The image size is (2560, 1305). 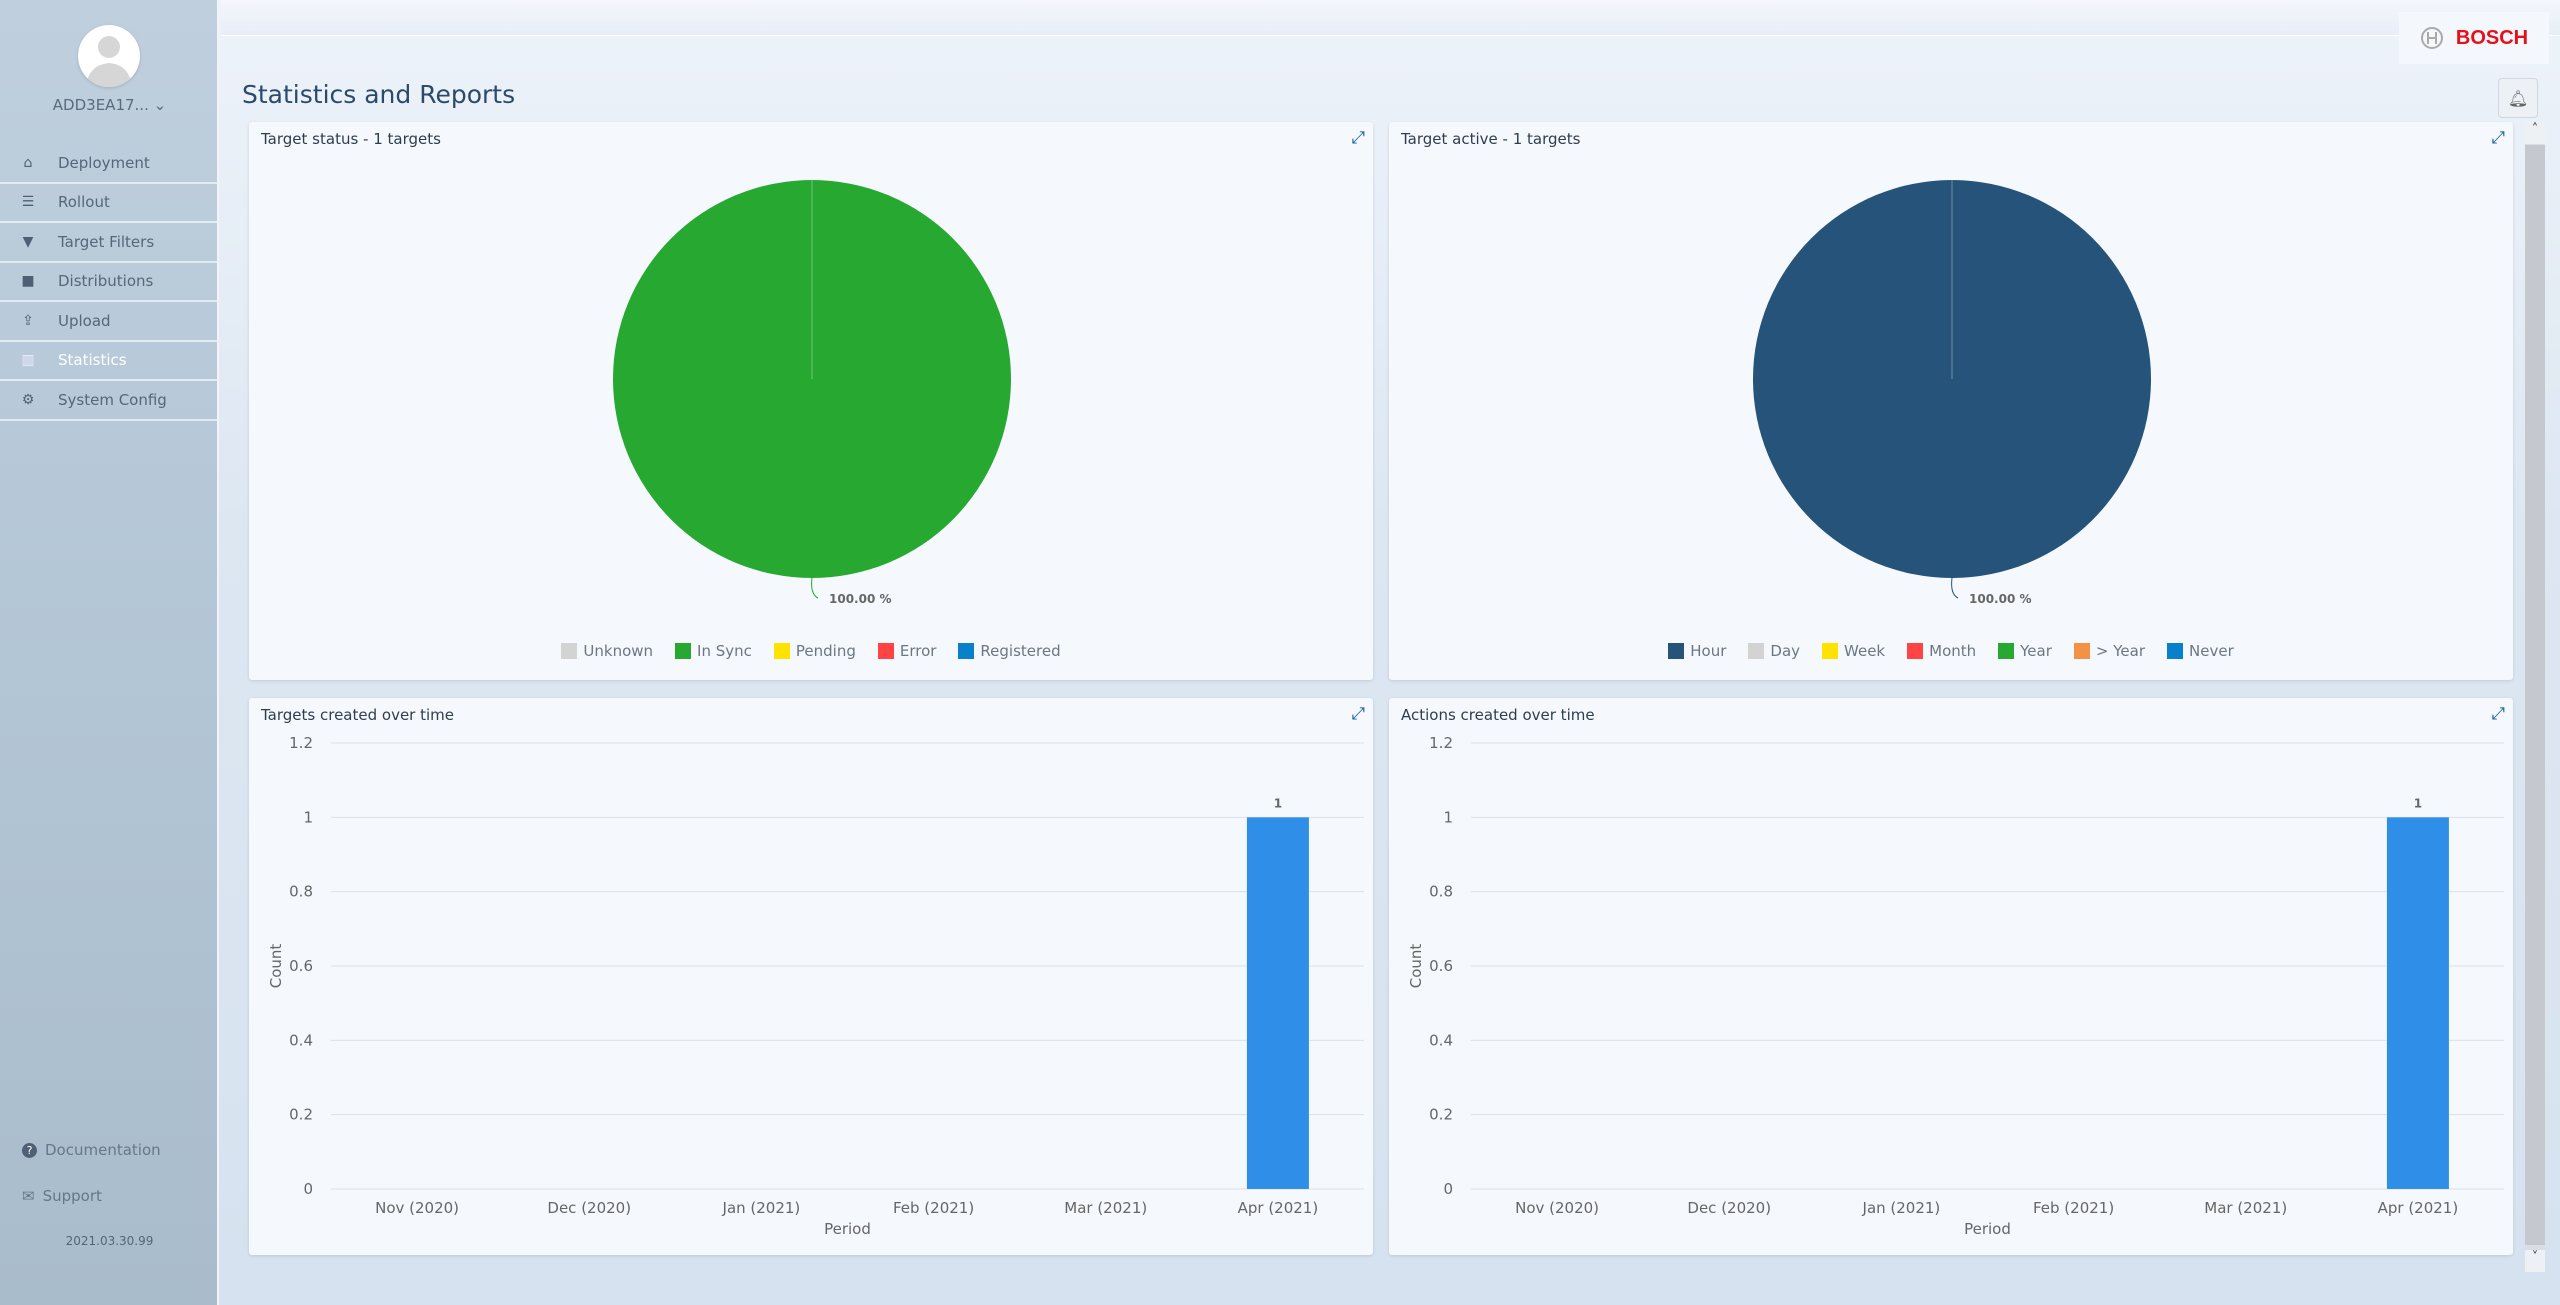 I want to click on user-menu: ADD3EA17... ⌄, so click(x=109, y=105).